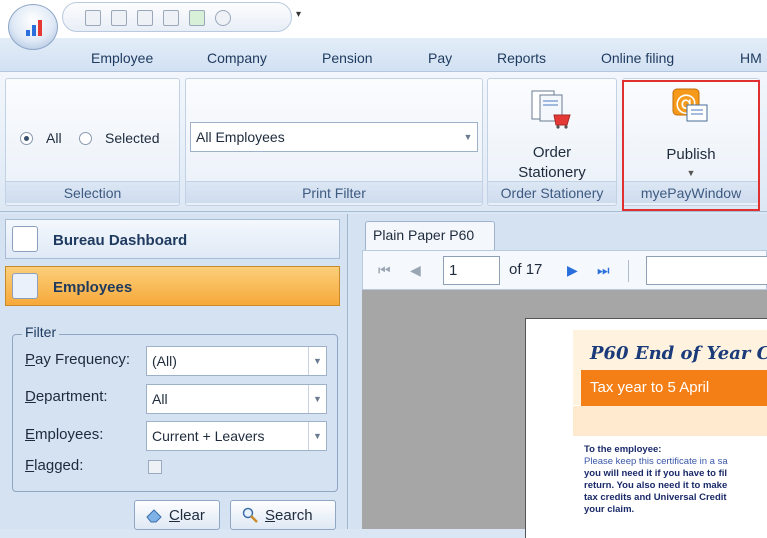 The image size is (767, 538). I want to click on publish-label: Publish, so click(691, 154).